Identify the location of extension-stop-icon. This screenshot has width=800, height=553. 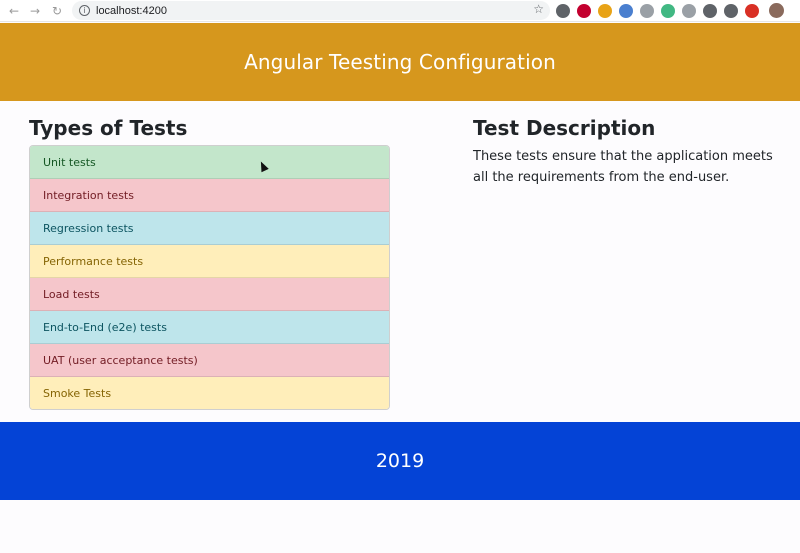
(752, 10).